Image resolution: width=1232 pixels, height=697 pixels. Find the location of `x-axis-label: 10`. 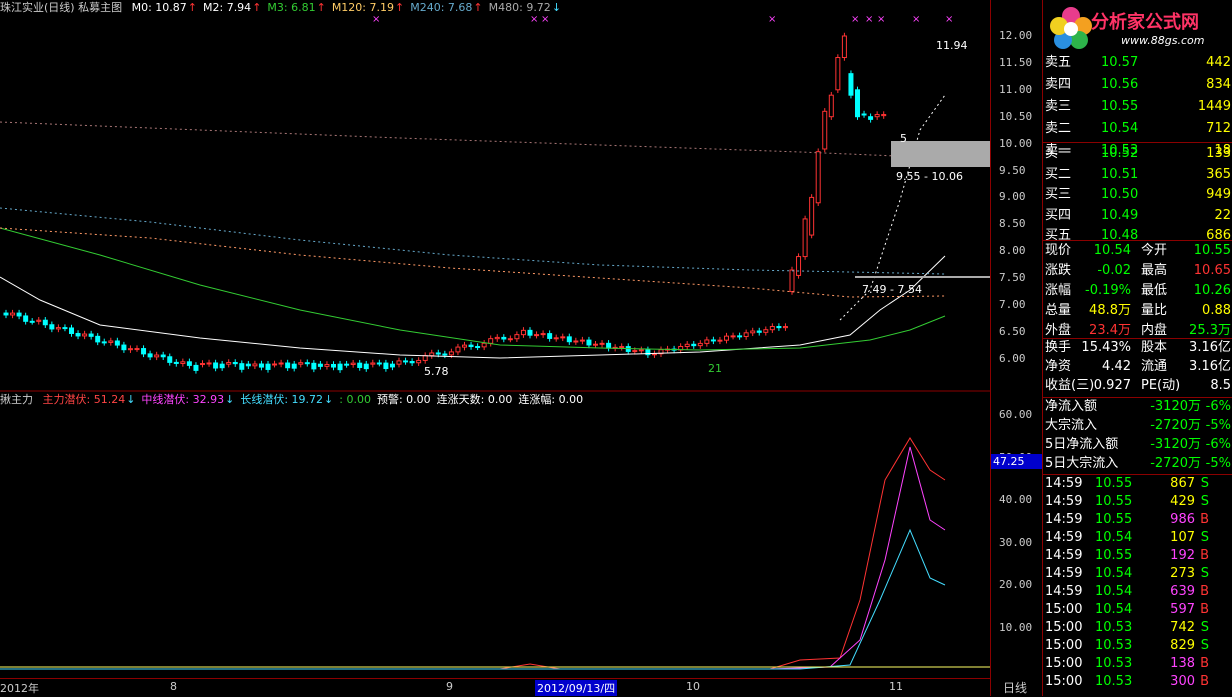

x-axis-label: 10 is located at coordinates (693, 686).